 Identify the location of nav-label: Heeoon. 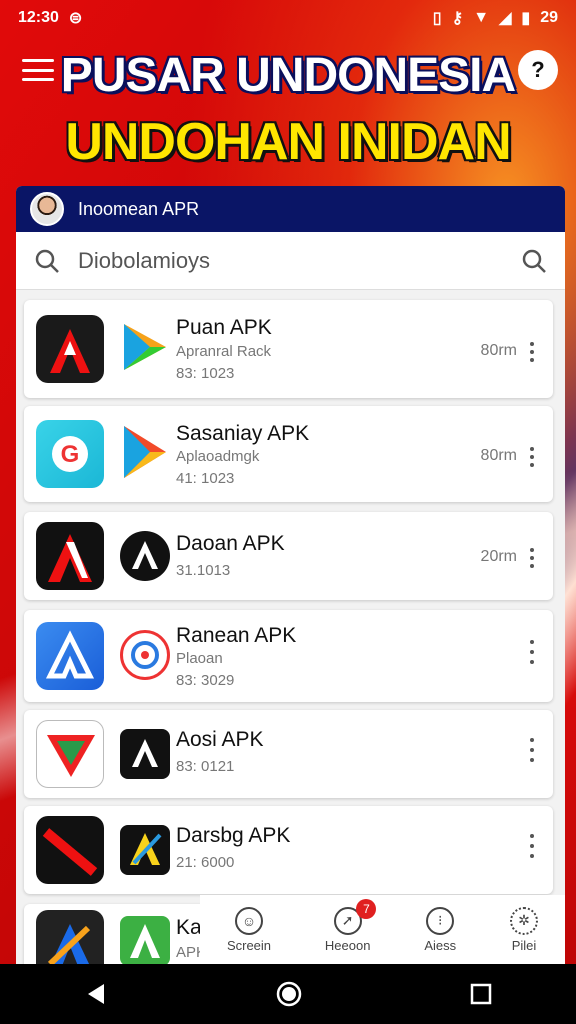
(347, 945).